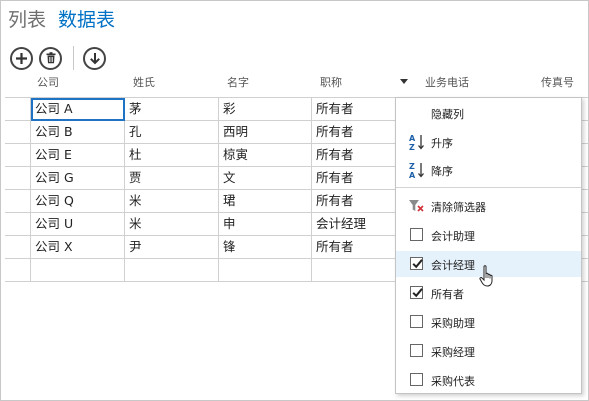  I want to click on table-row: 公司 B 孔 西明 所有者, so click(200, 132).